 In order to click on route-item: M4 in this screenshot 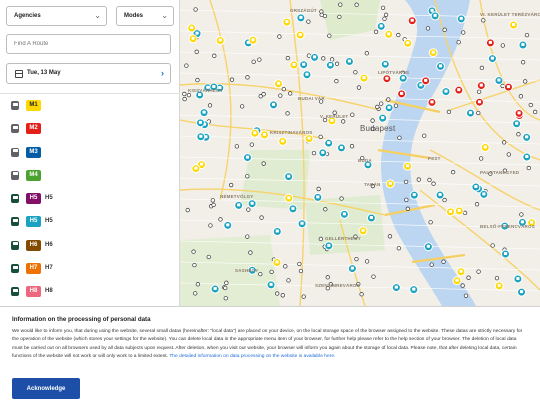, I will do `click(90, 177)`.